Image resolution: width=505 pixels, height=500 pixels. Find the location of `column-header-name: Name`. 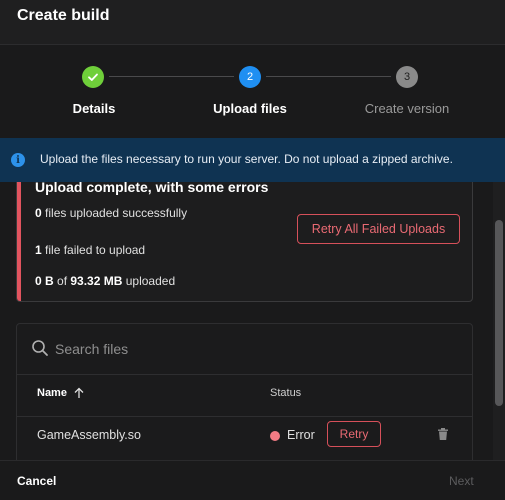

column-header-name: Name is located at coordinates (61, 393).